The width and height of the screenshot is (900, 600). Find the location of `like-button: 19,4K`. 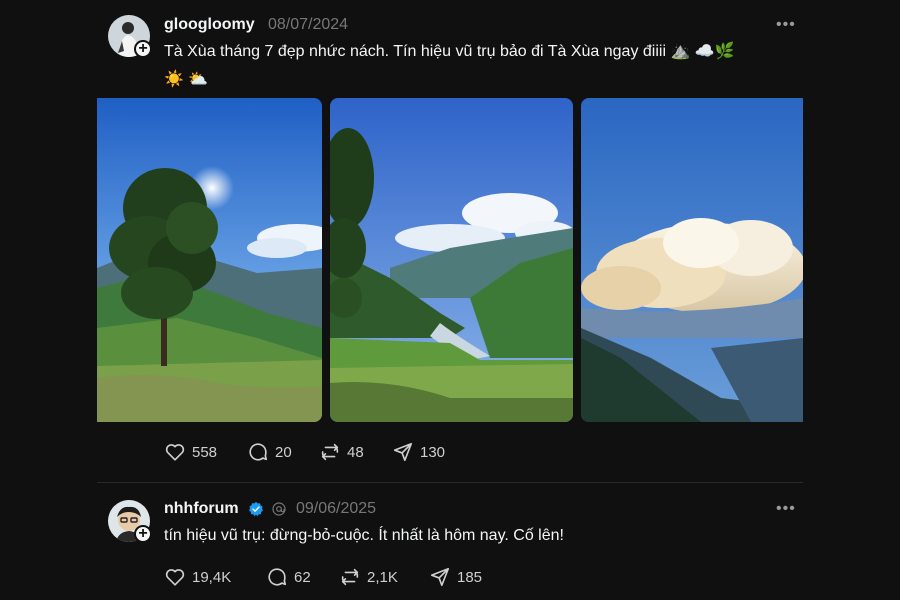

like-button: 19,4K is located at coordinates (197, 577).